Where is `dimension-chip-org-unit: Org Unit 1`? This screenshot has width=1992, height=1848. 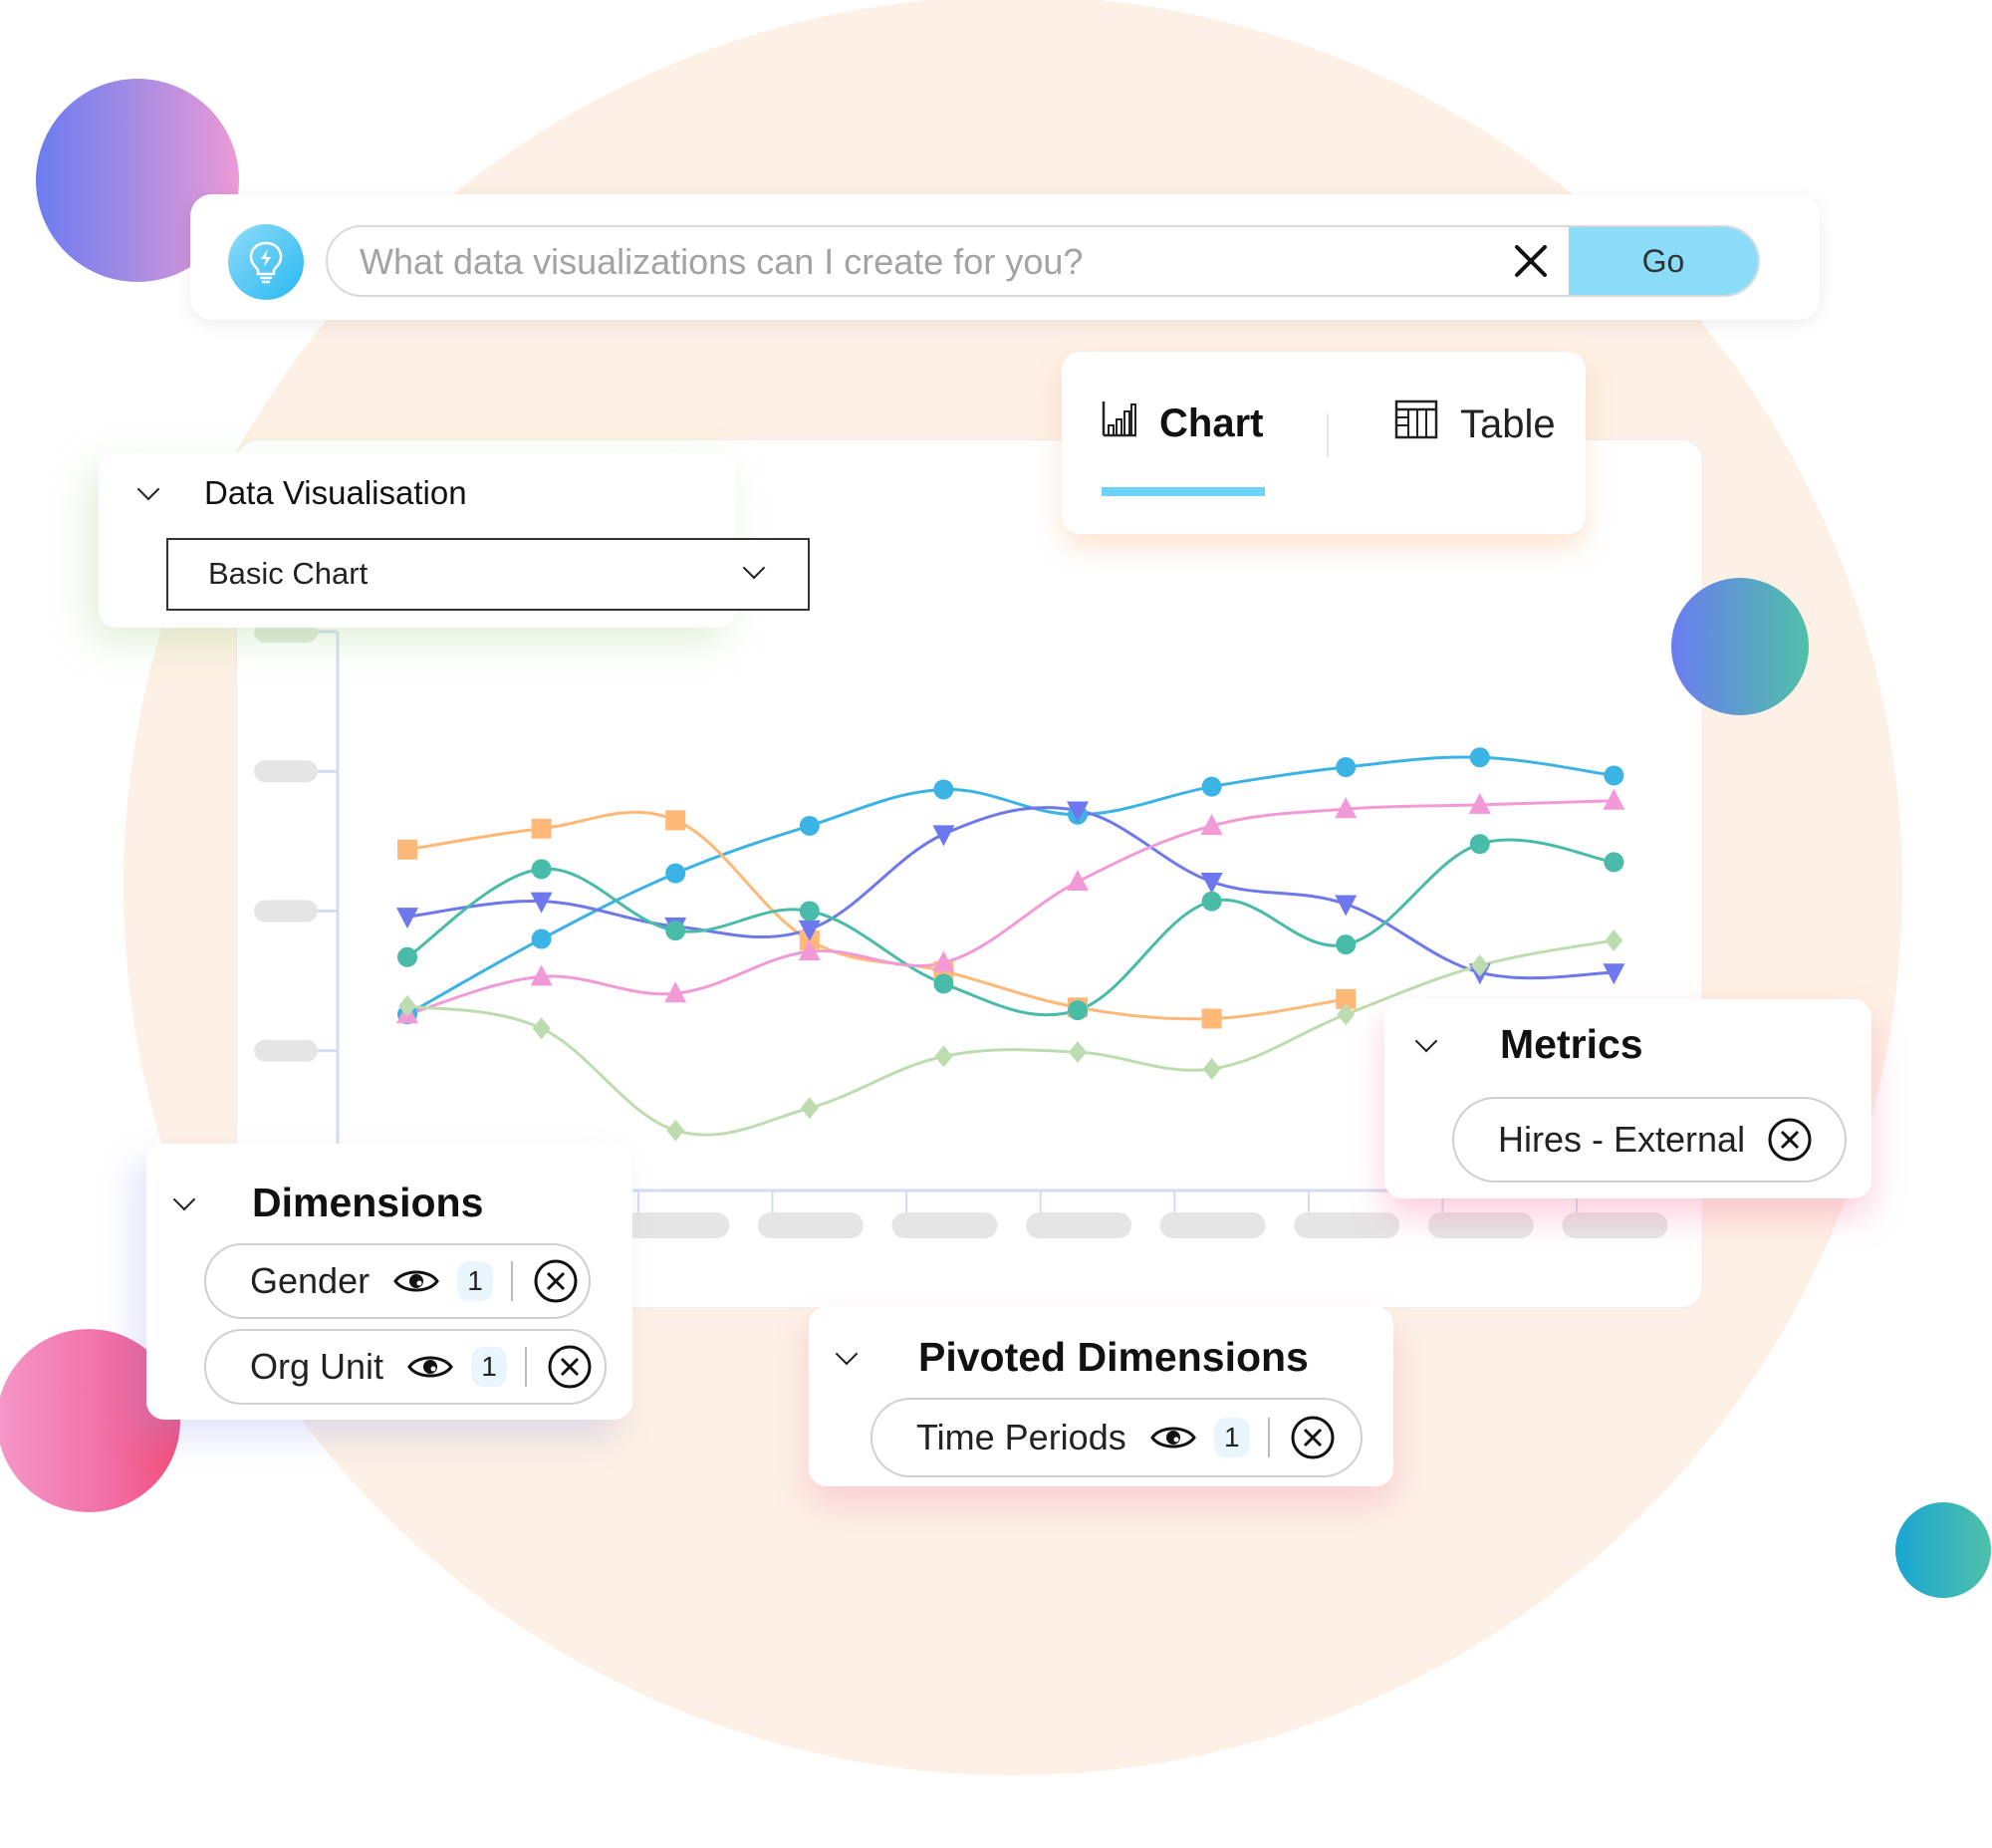 dimension-chip-org-unit: Org Unit 1 is located at coordinates (405, 1367).